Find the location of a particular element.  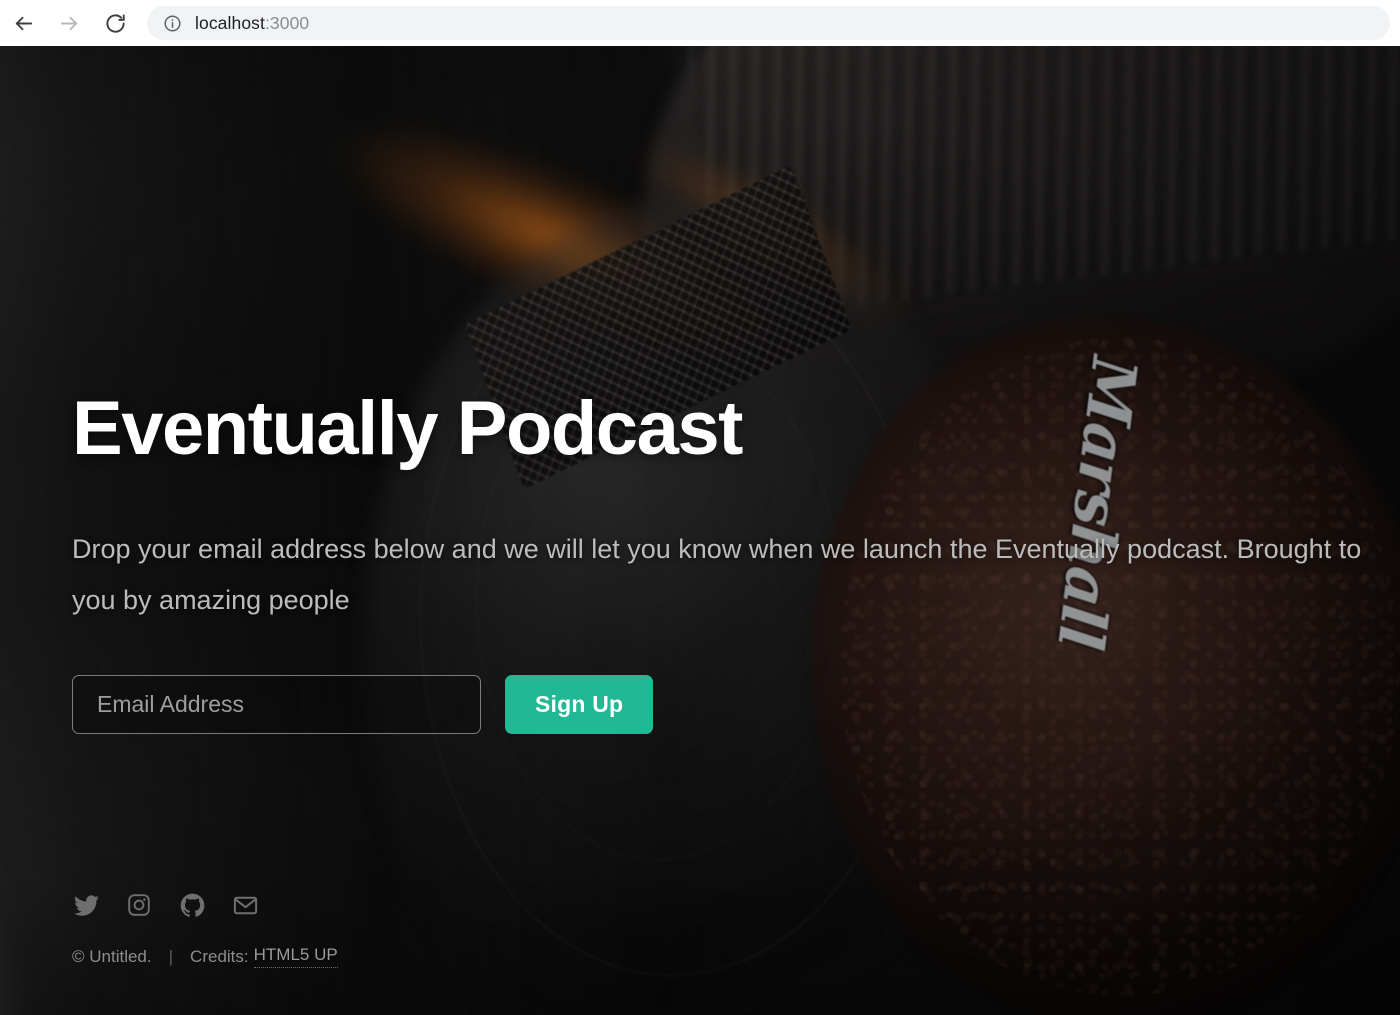

social-link-twitter is located at coordinates (86, 905).